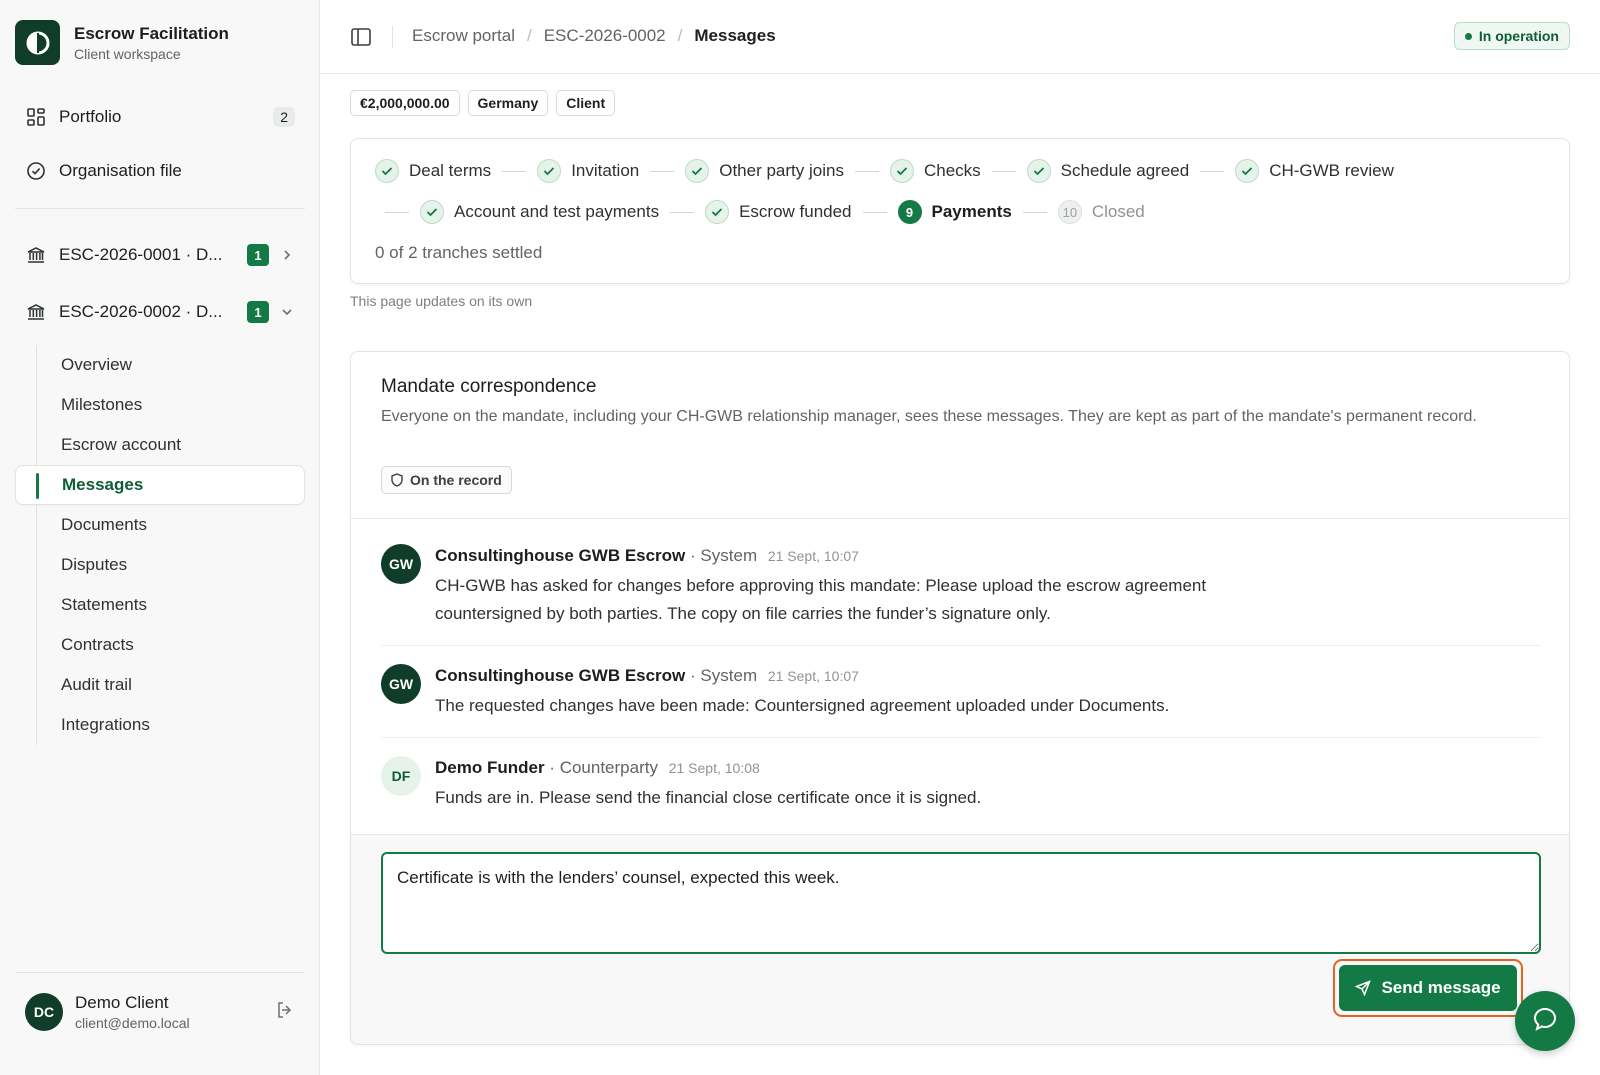  What do you see at coordinates (160, 725) in the screenshot?
I see `sidebar-item-integrations: Integrations` at bounding box center [160, 725].